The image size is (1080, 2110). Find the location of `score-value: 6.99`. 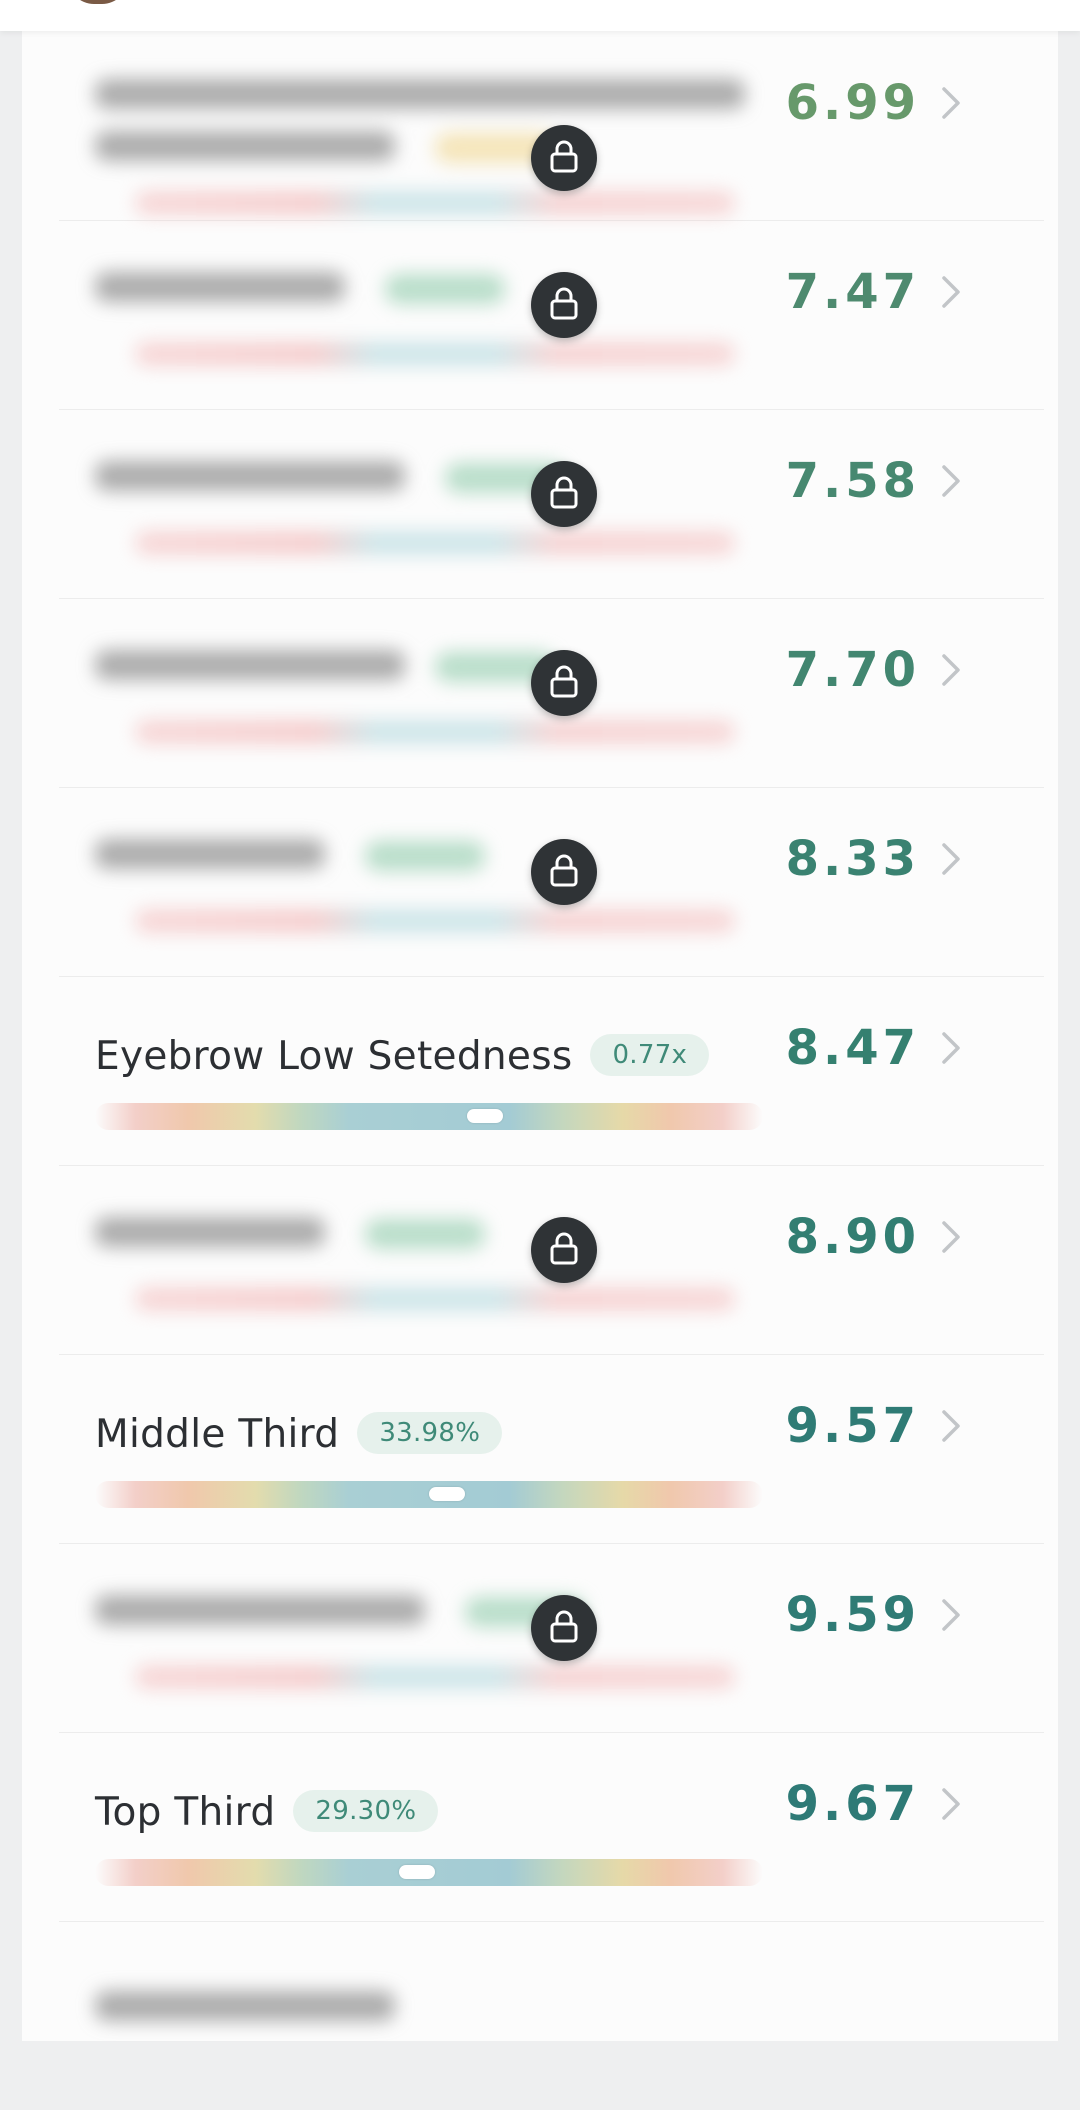

score-value: 6.99 is located at coordinates (852, 103).